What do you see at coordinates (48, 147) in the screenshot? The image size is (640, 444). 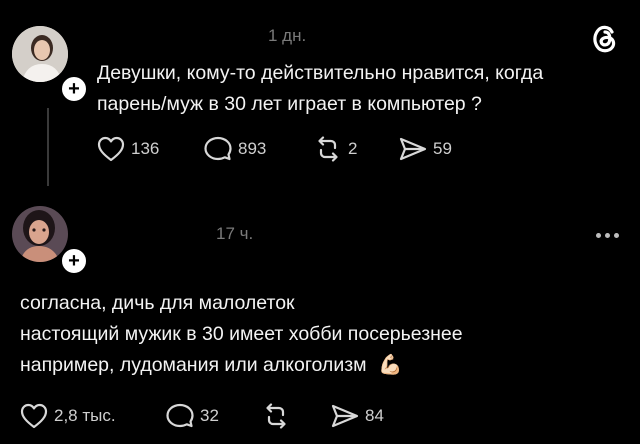 I see `thread-line` at bounding box center [48, 147].